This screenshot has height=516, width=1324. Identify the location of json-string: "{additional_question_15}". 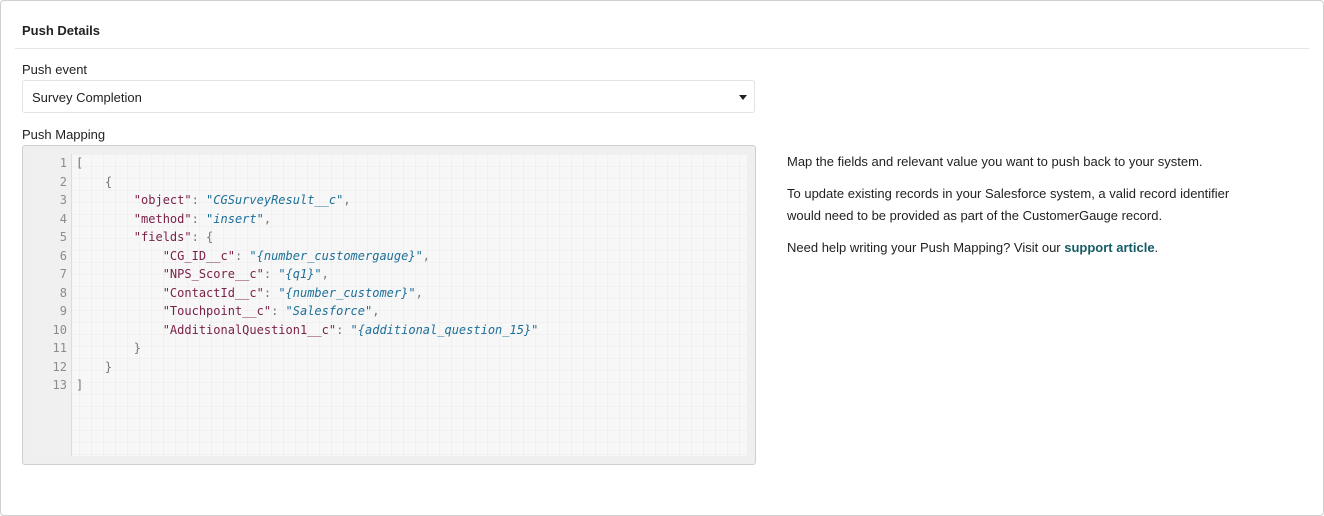
(444, 329).